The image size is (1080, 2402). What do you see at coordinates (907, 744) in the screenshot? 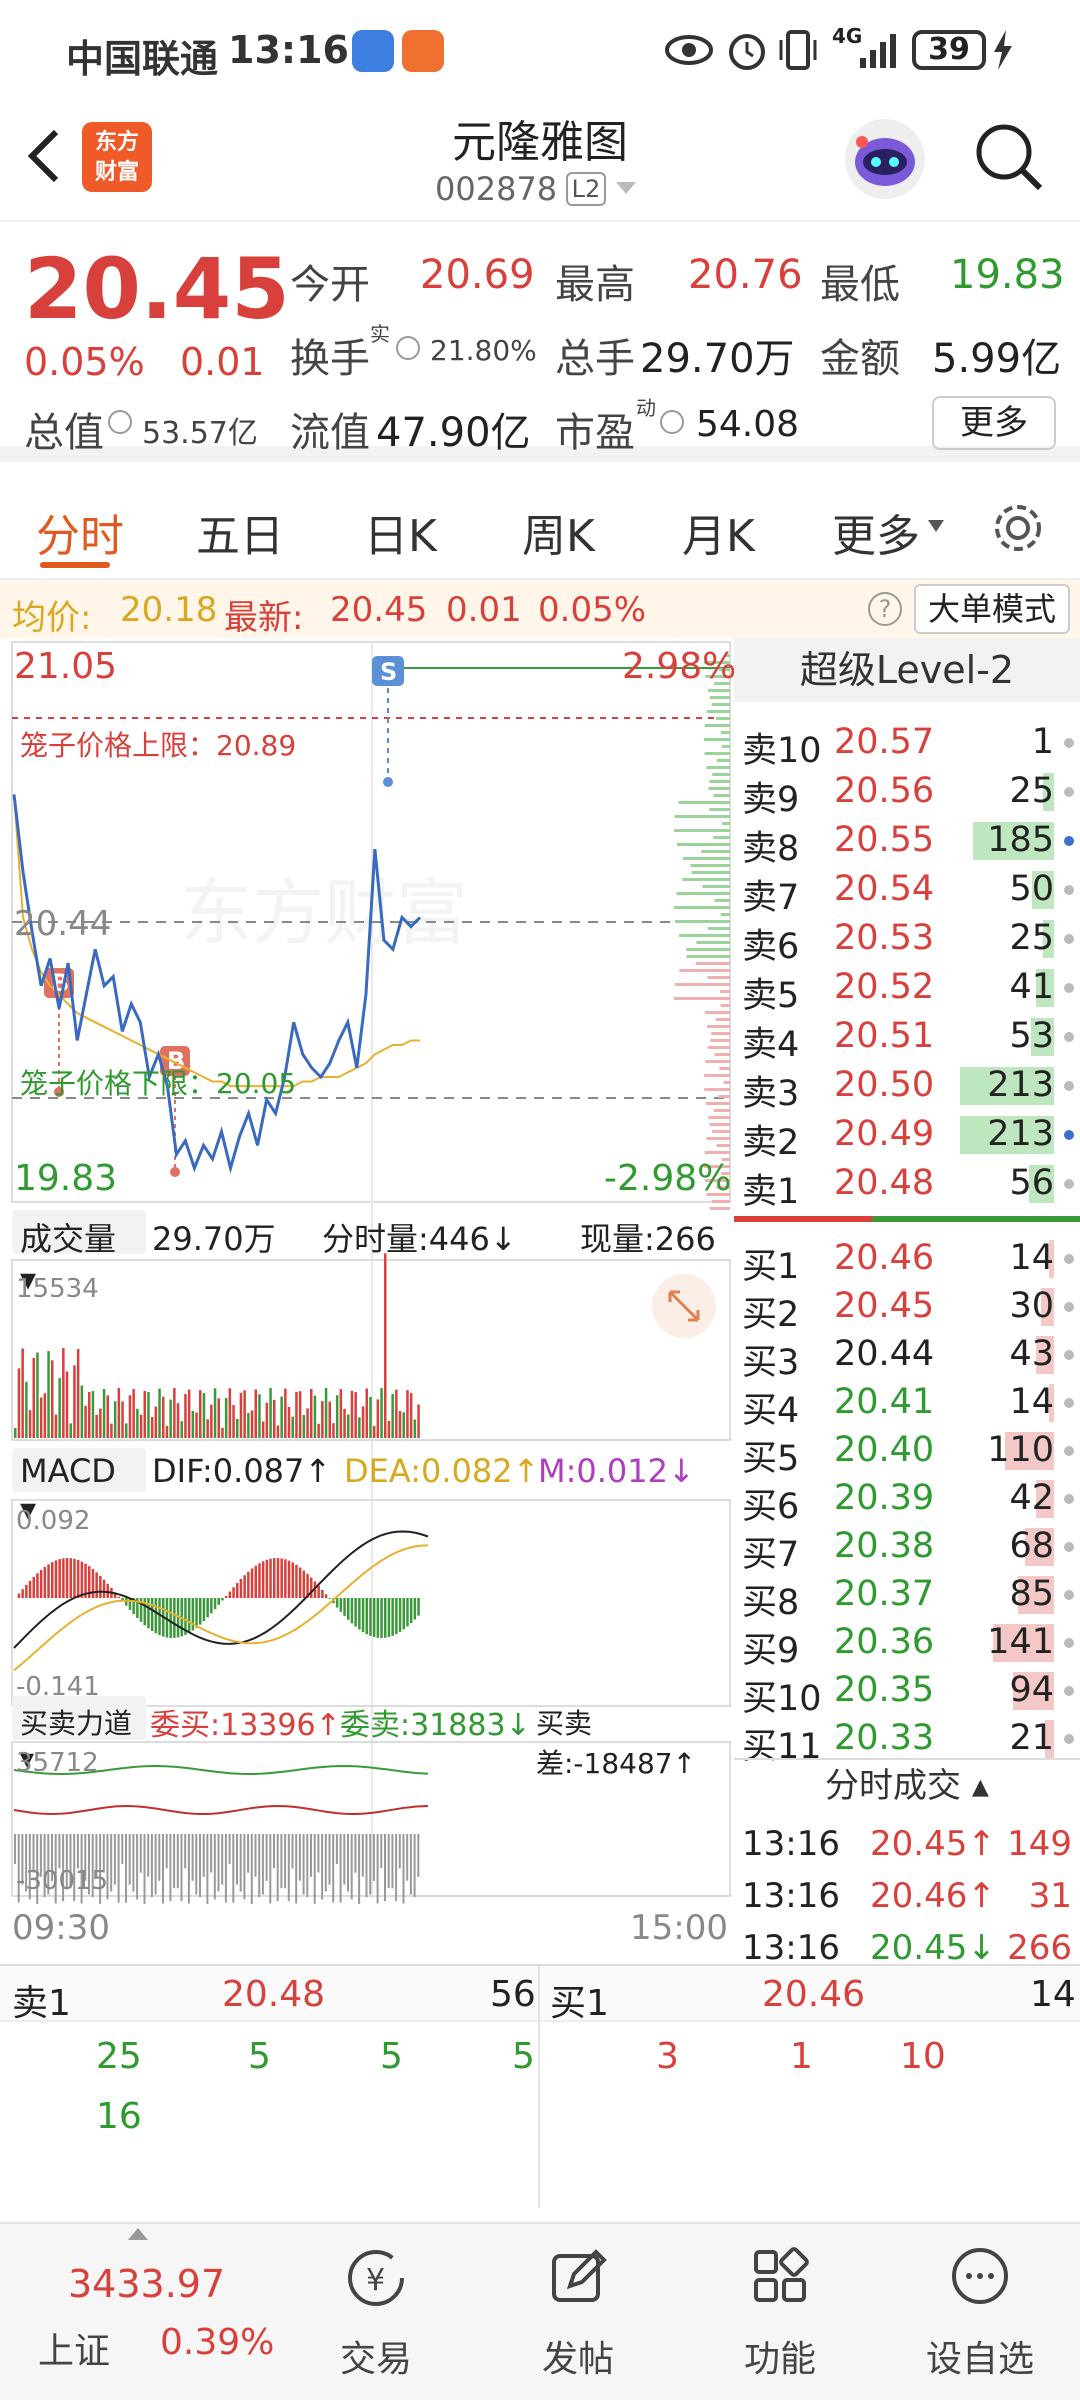
I see `ask-row: 卖10 20.57 1` at bounding box center [907, 744].